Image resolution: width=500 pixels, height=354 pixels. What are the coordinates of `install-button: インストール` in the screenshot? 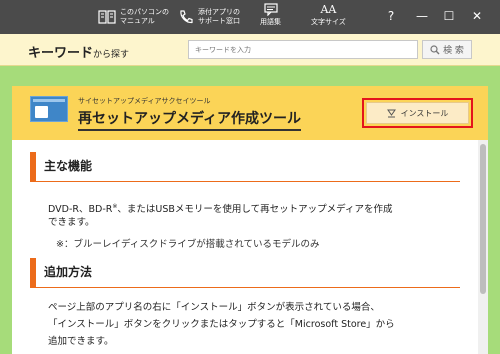 It's located at (417, 113).